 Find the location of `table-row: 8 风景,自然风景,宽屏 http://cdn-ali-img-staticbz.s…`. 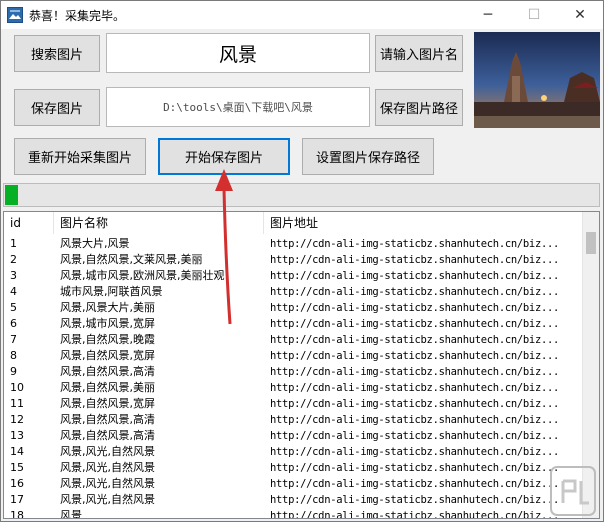

table-row: 8 风景,自然风景,宽屏 http://cdn-ali-img-staticbz.s… is located at coordinates (294, 356).